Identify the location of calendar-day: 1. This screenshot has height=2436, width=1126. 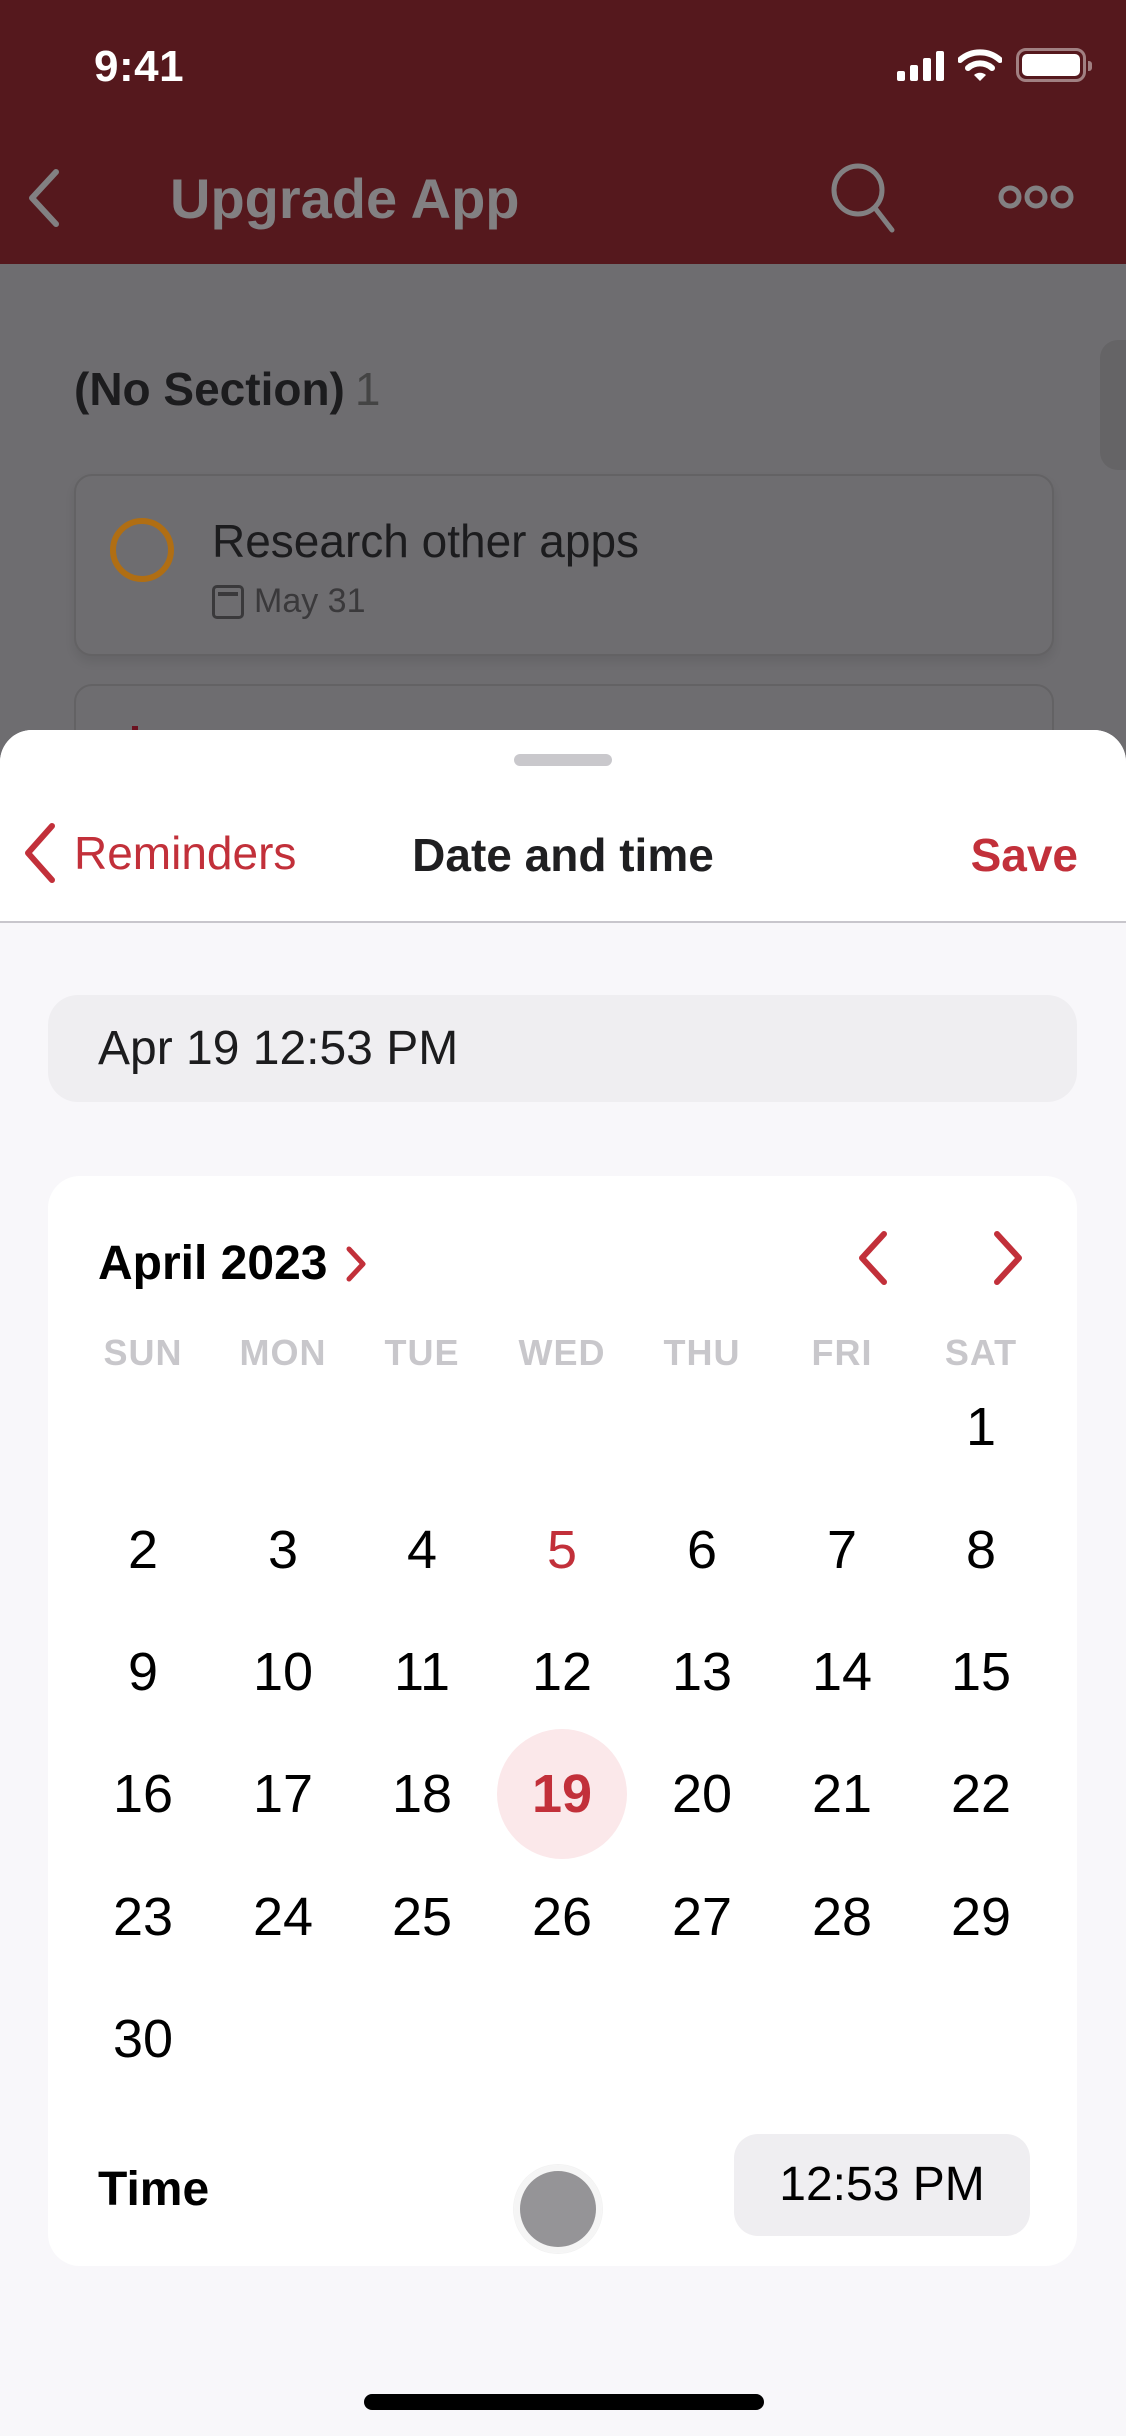
(981, 1427).